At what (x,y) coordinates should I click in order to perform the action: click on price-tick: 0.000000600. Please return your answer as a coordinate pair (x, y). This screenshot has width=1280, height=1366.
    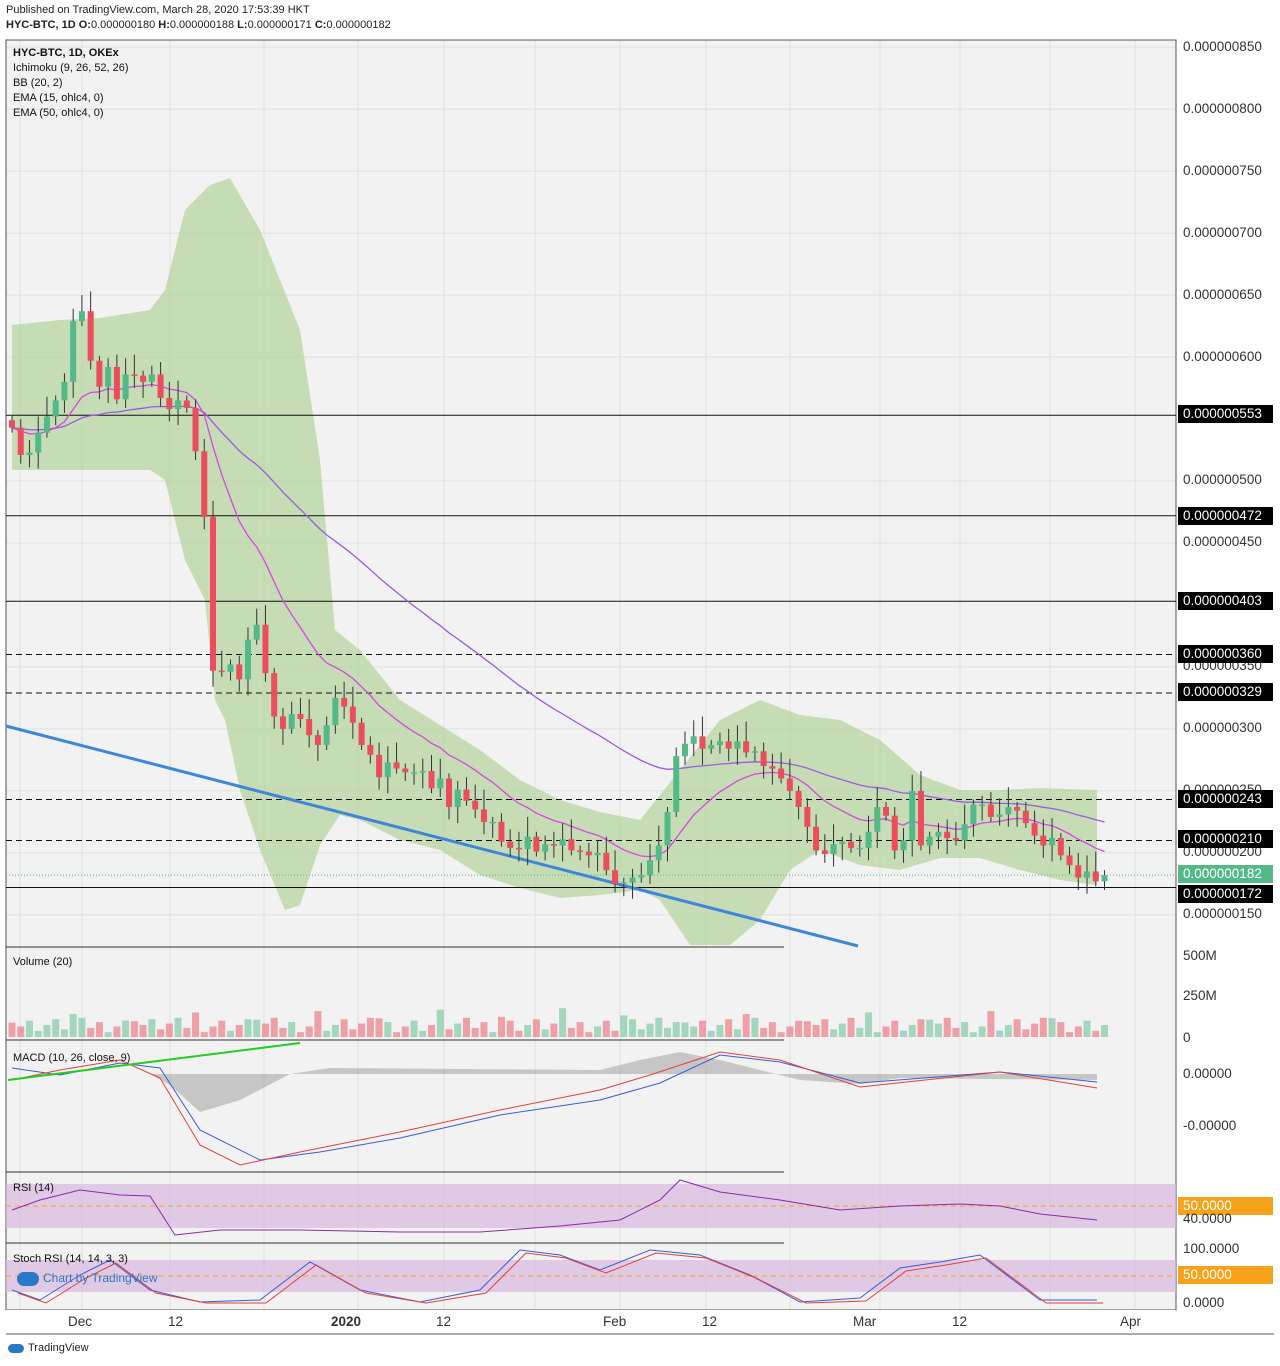
    Looking at the image, I should click on (1222, 356).